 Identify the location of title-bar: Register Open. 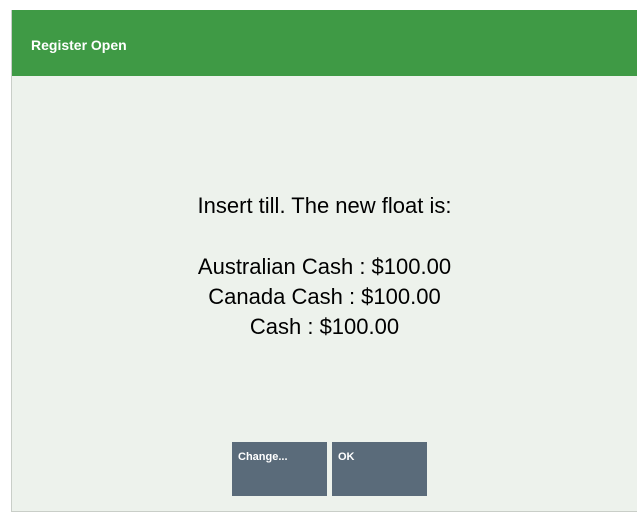
(324, 43).